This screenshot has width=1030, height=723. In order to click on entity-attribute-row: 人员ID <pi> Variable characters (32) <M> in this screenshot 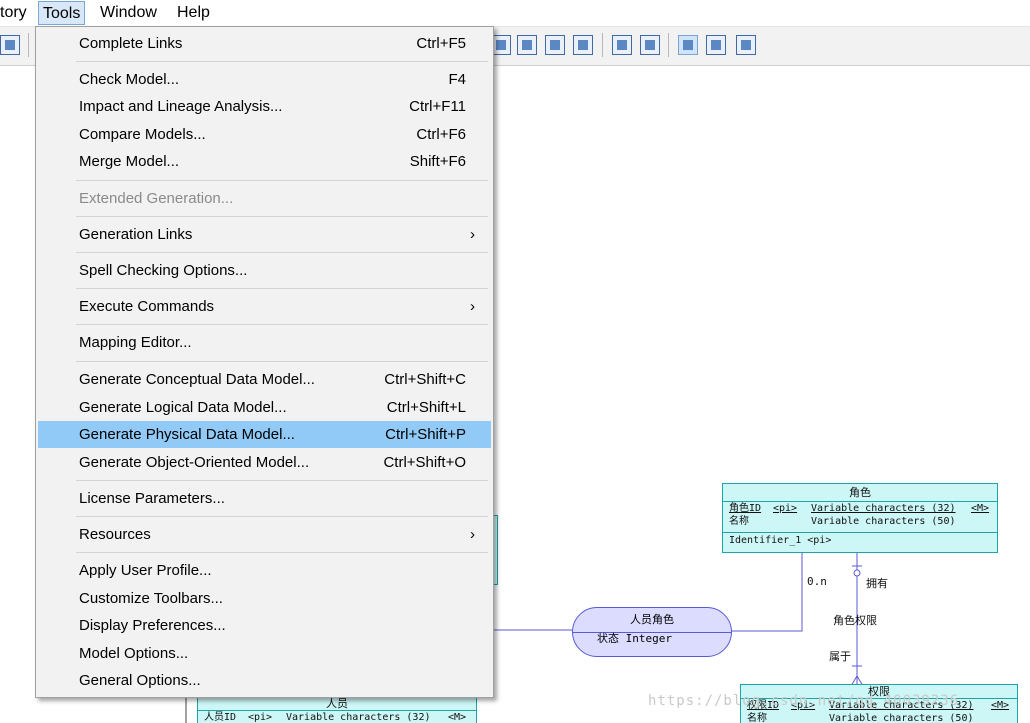, I will do `click(337, 717)`.